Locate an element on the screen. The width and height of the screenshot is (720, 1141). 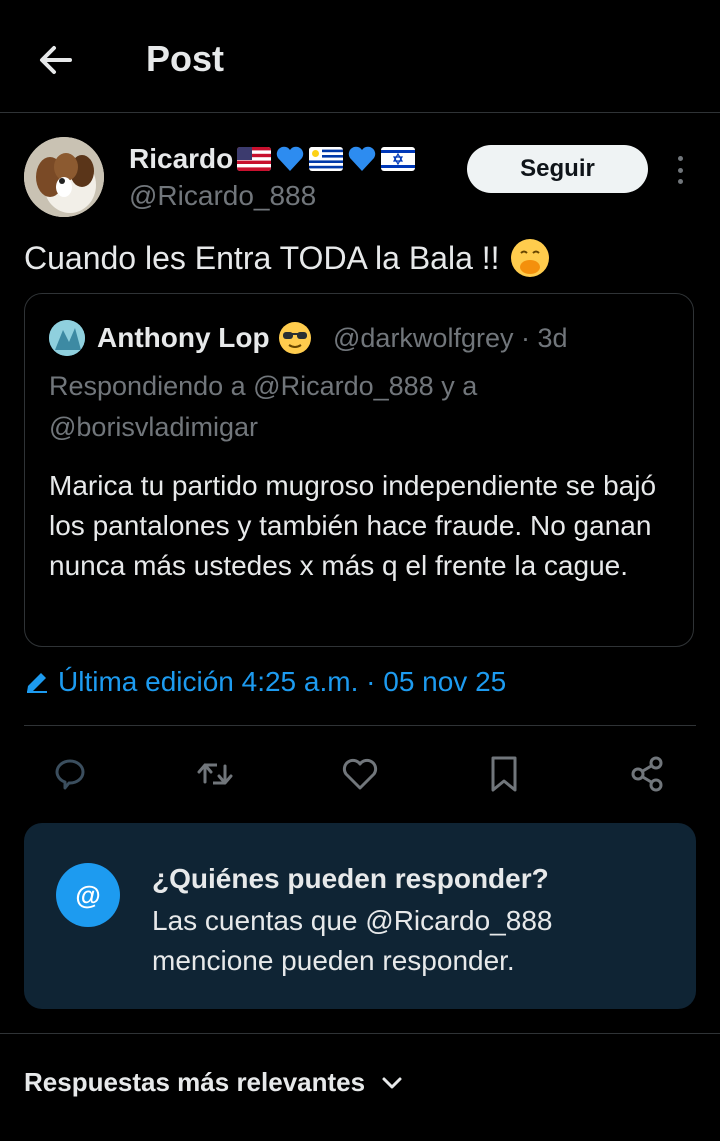
reply-icon is located at coordinates (70, 774).